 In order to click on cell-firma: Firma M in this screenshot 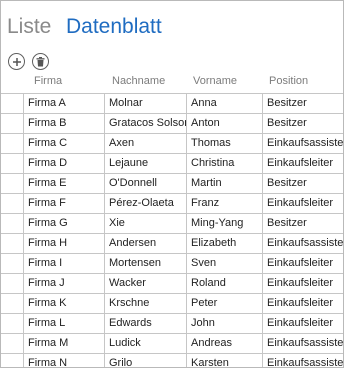, I will do `click(63, 343)`.